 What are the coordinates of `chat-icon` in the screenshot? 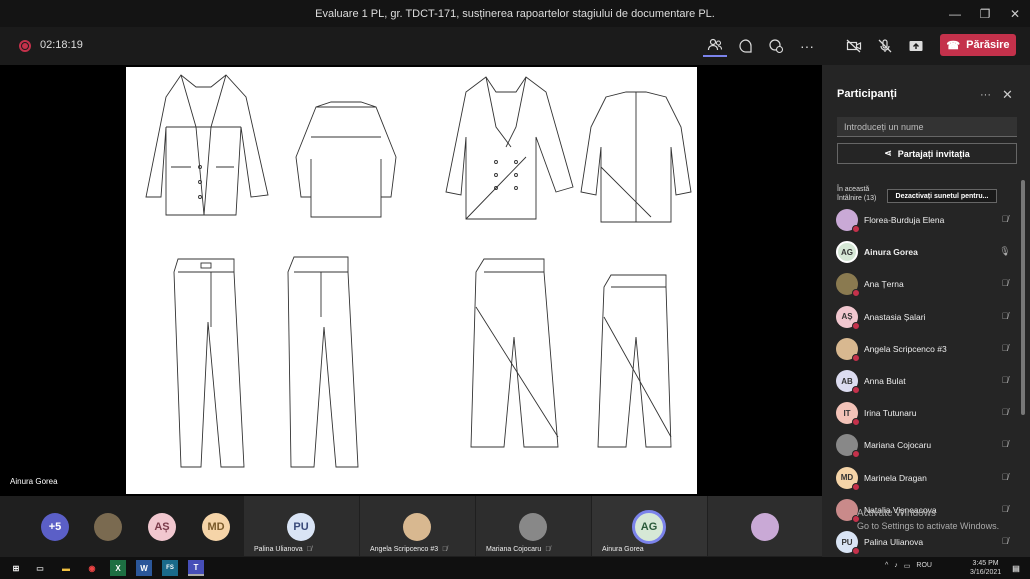 It's located at (746, 46).